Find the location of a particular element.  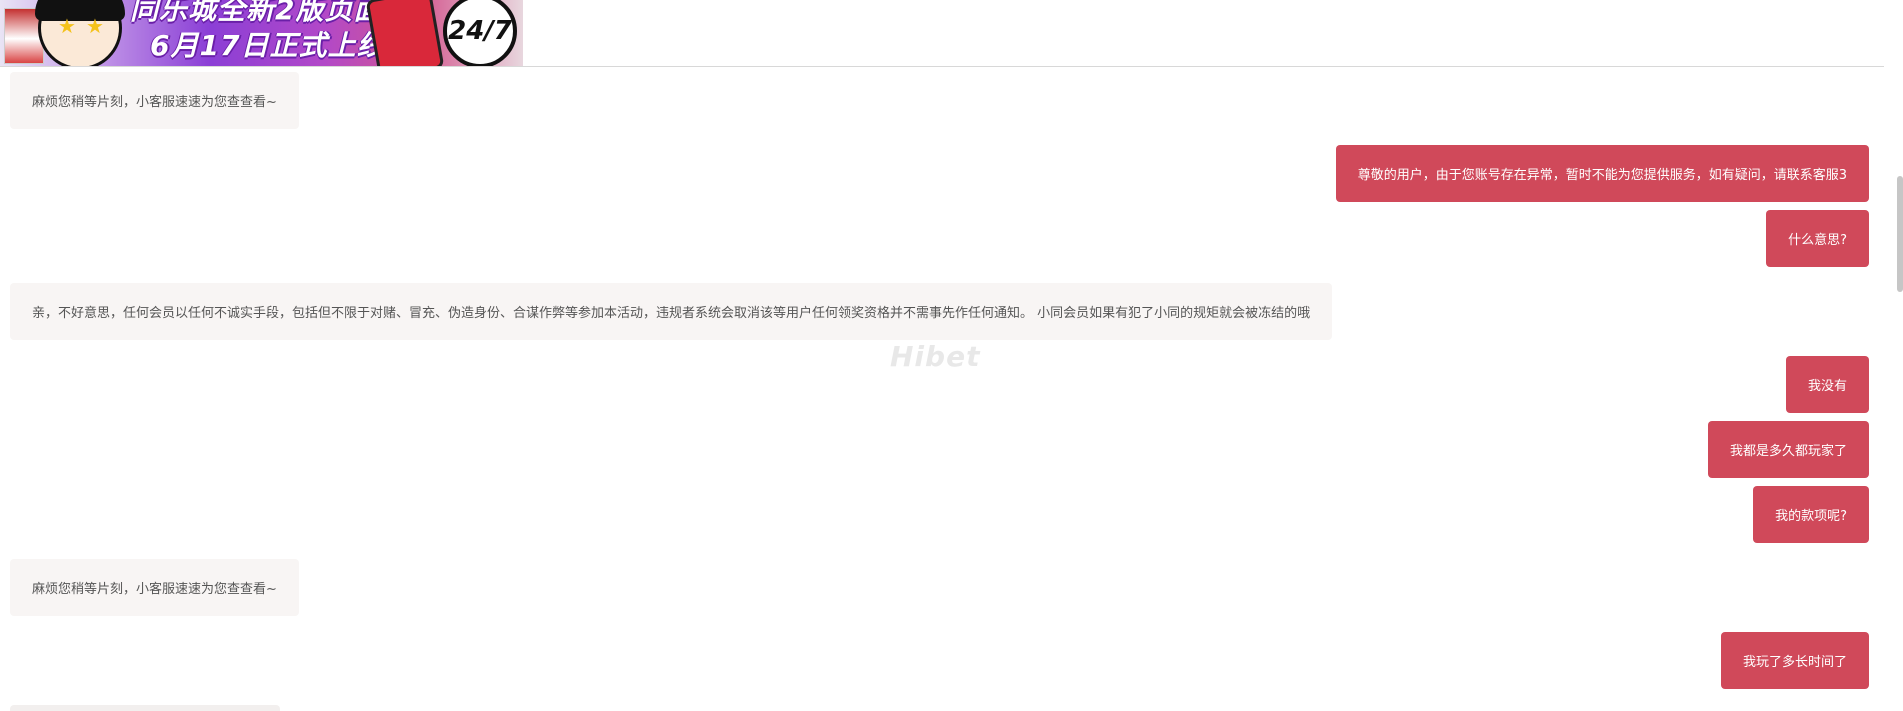

cs-message-partial is located at coordinates (145, 708).